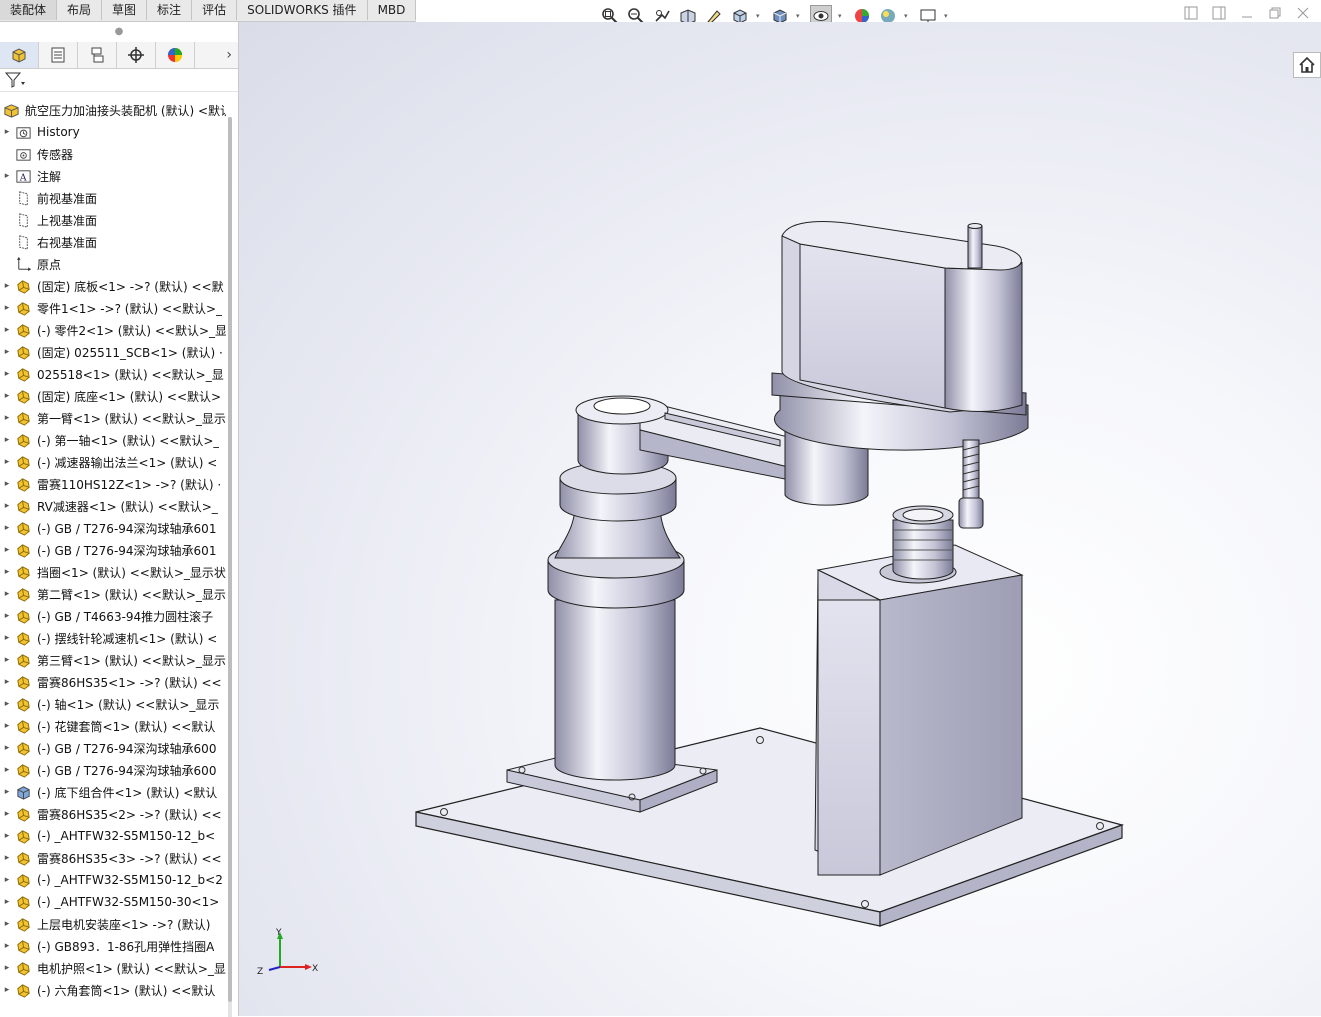 Image resolution: width=1321 pixels, height=1017 pixels. I want to click on property-manager-tab, so click(58, 55).